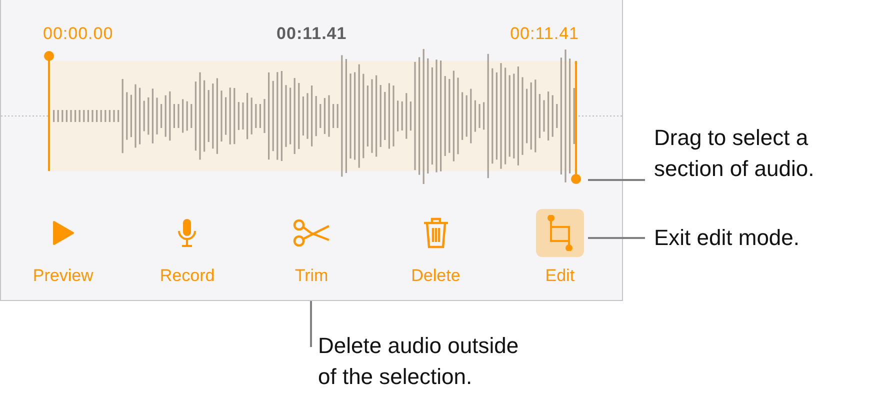 The image size is (876, 408). I want to click on duration-time: 00:11.41, so click(311, 34).